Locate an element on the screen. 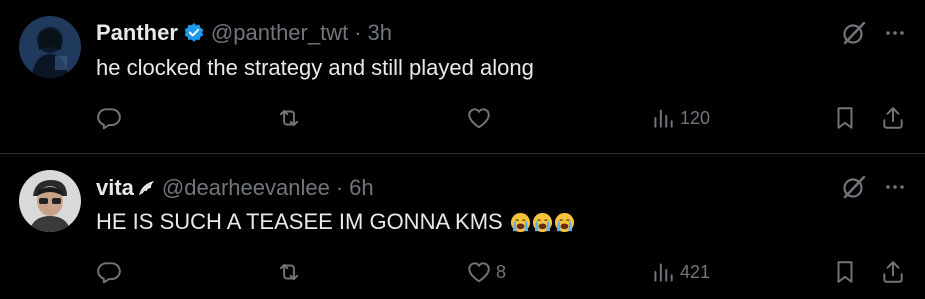 This screenshot has height=299, width=925. like-button: 8 is located at coordinates (486, 272).